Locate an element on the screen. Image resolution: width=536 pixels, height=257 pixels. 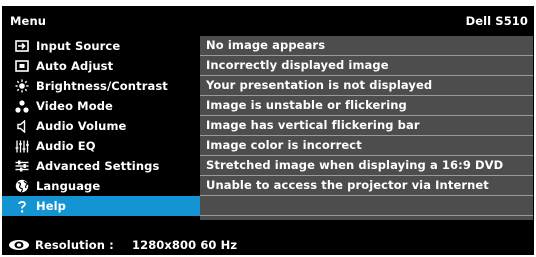
menu-item-language: Language is located at coordinates (101, 186).